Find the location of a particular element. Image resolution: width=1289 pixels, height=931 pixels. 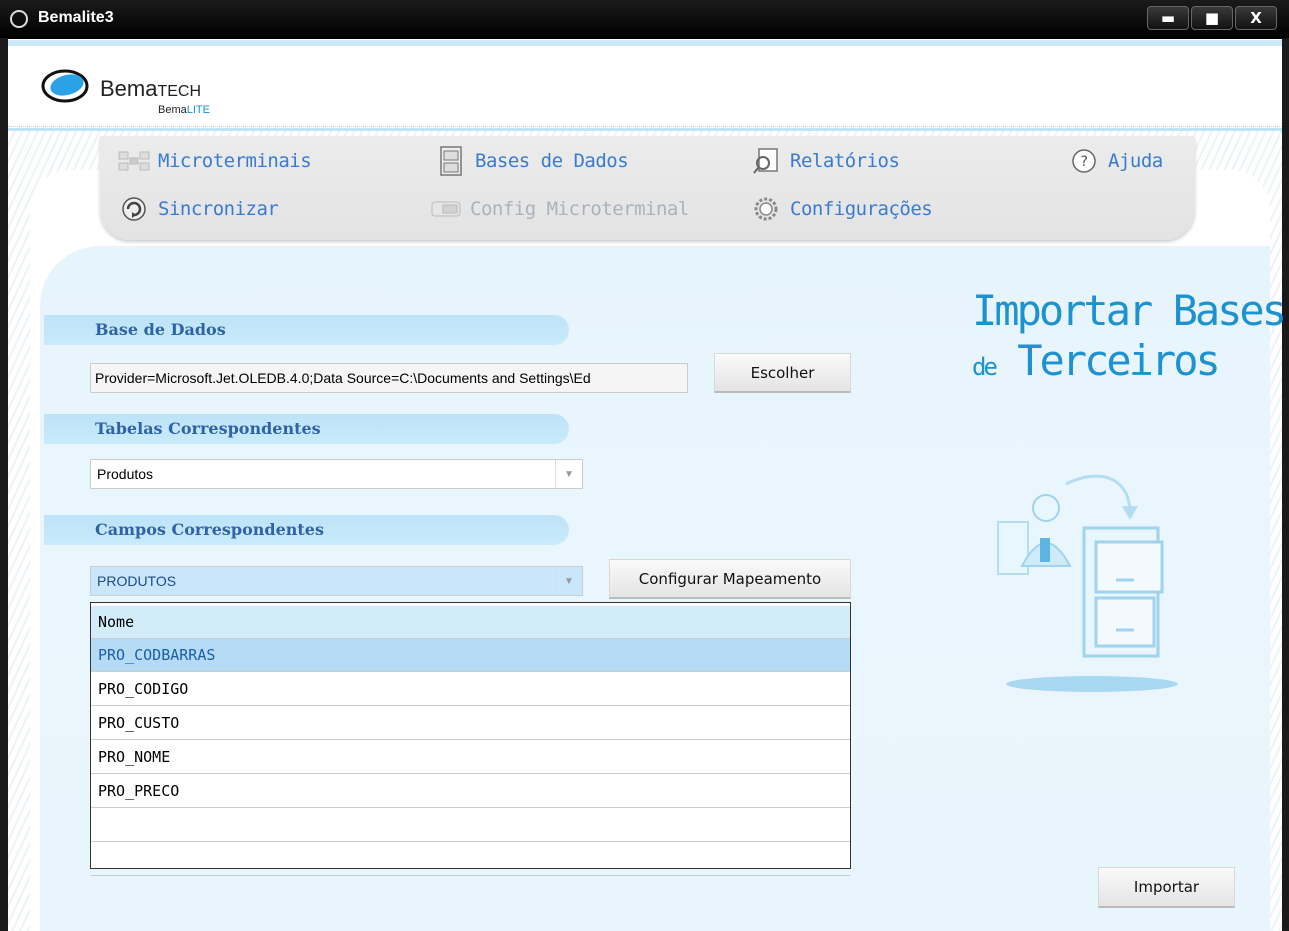

tables-select-value: Produtos is located at coordinates (125, 474).